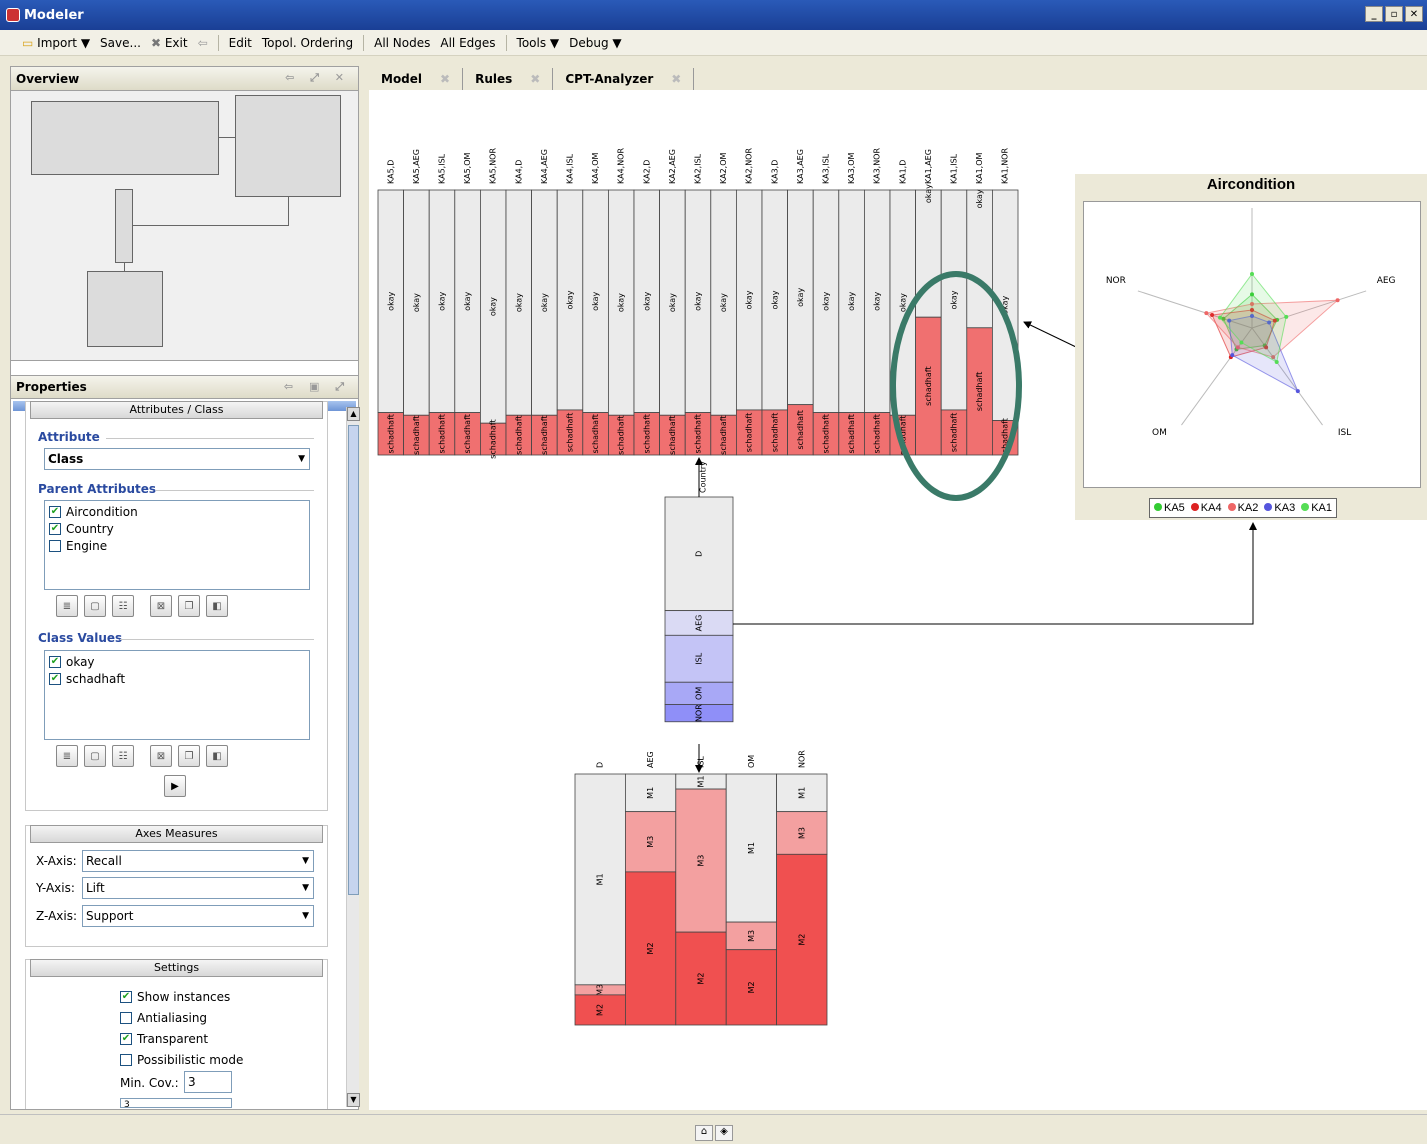  Describe the element at coordinates (749, 302) in the screenshot. I see `cpt-column: KA2,NOR okay schadhaft` at that location.